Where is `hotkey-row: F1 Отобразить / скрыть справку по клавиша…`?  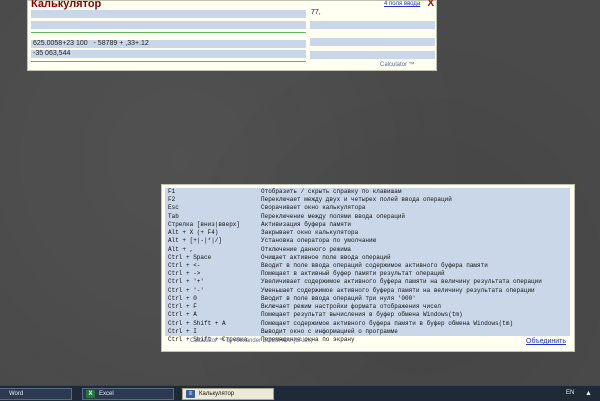 hotkey-row: F1 Отобразить / скрыть справку по клавиша… is located at coordinates (367, 192).